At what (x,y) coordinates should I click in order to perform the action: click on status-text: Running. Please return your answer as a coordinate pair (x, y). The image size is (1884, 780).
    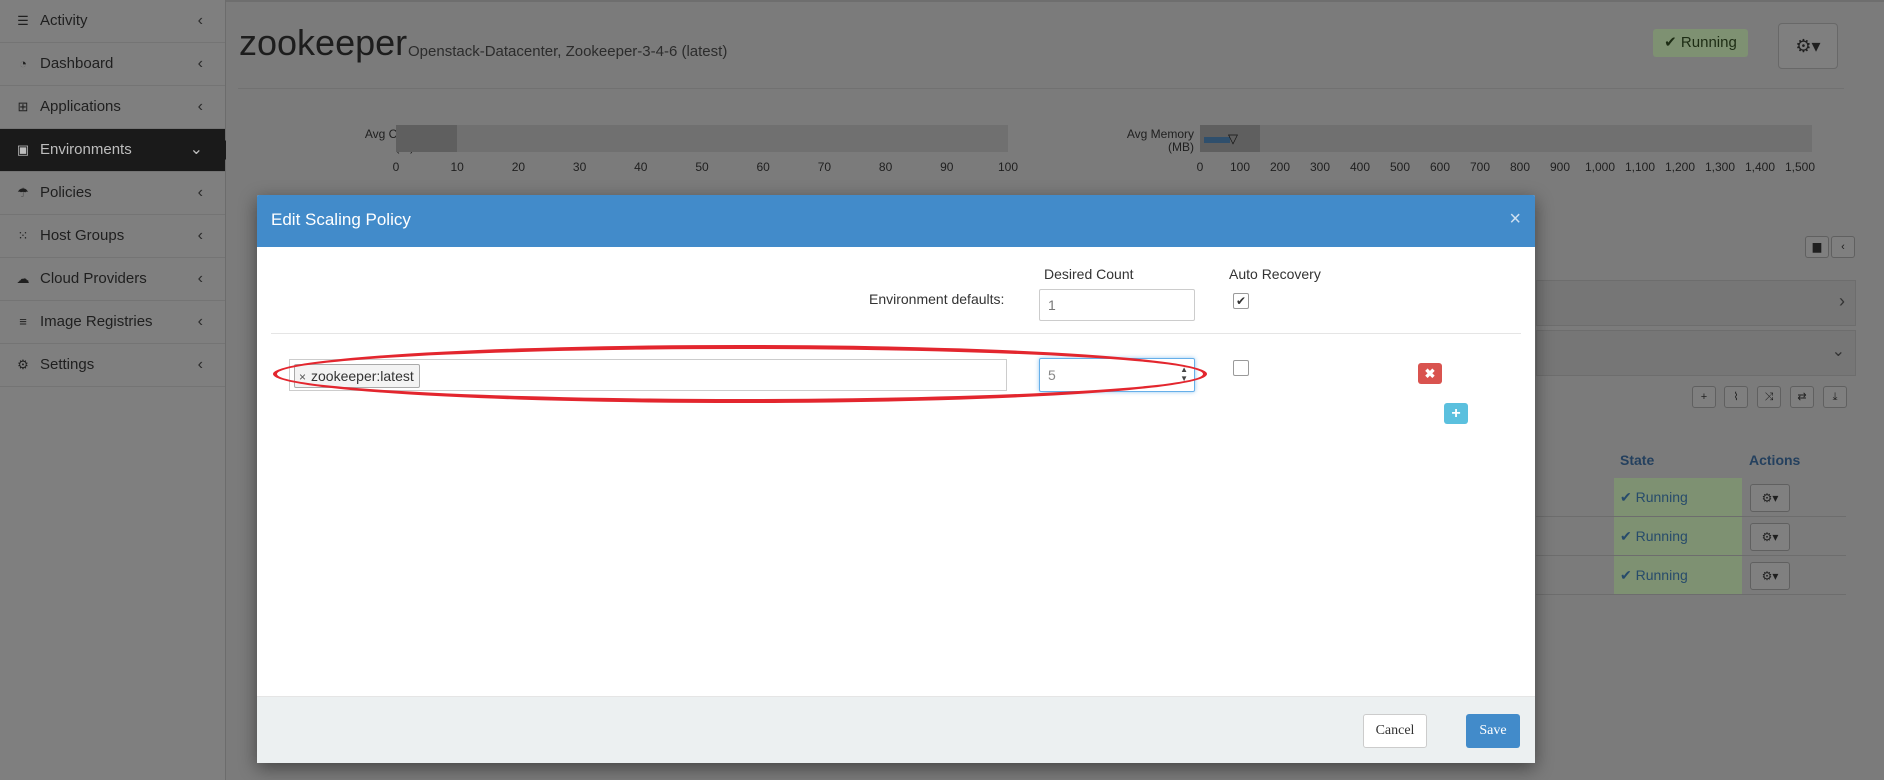
    Looking at the image, I should click on (1708, 42).